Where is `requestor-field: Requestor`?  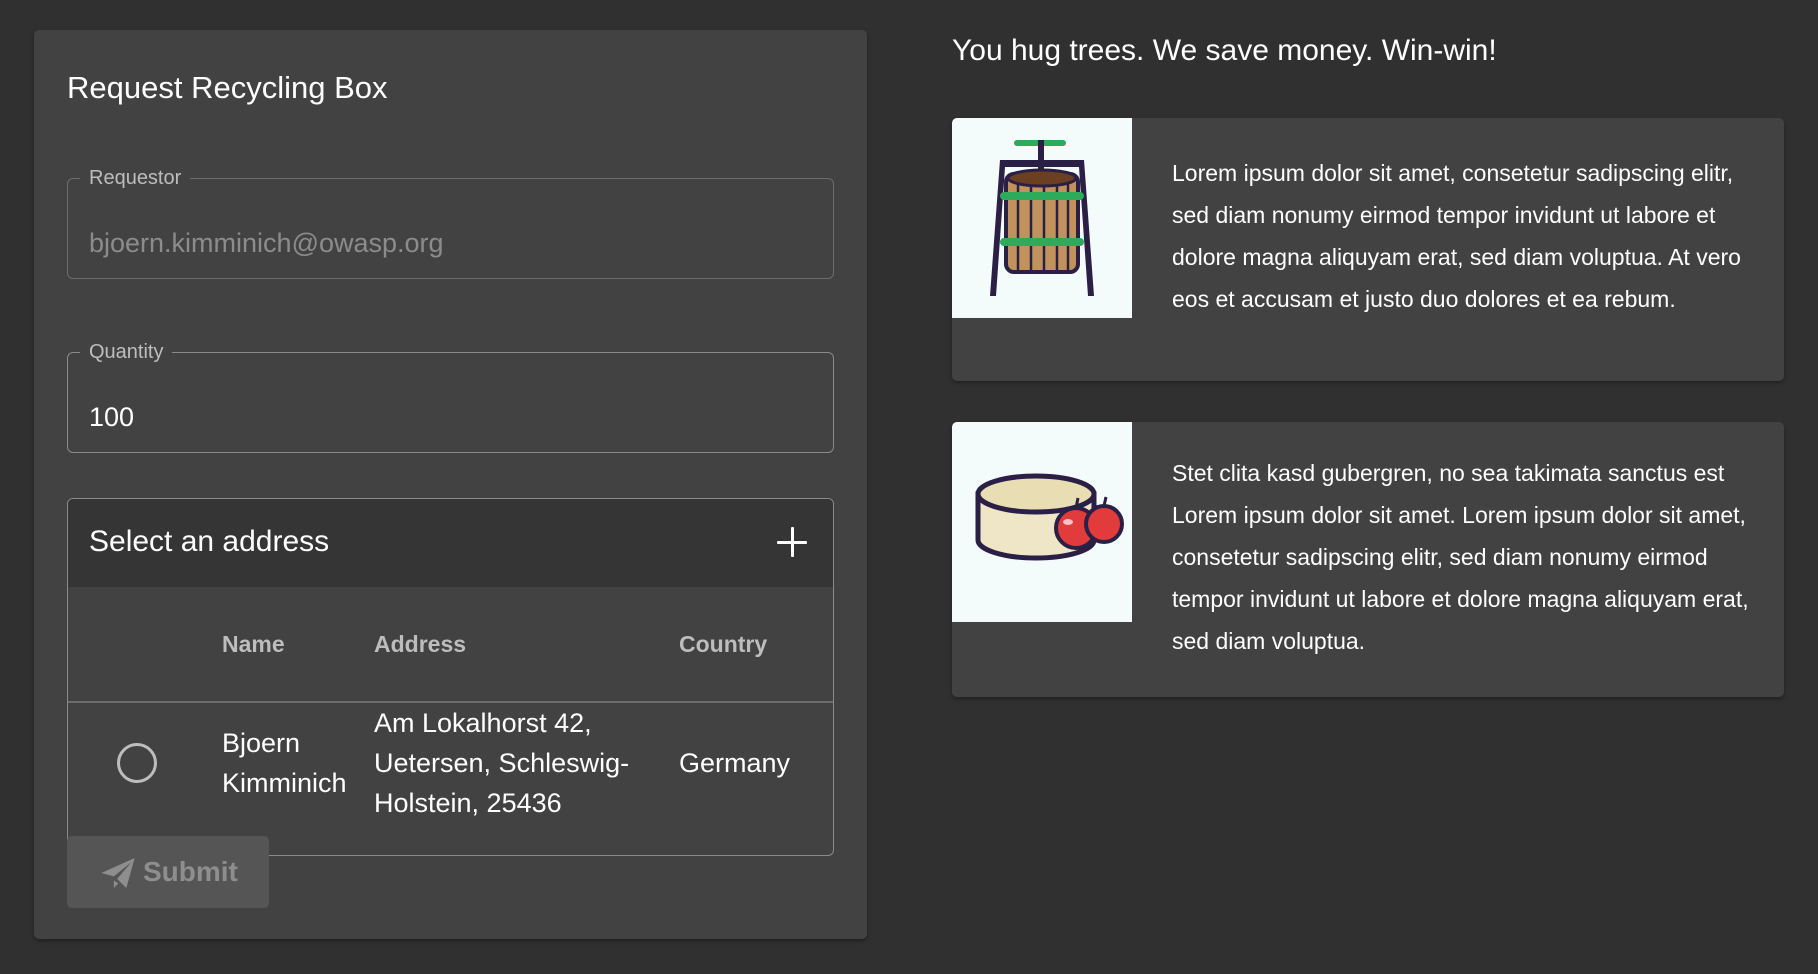 requestor-field: Requestor is located at coordinates (450, 222).